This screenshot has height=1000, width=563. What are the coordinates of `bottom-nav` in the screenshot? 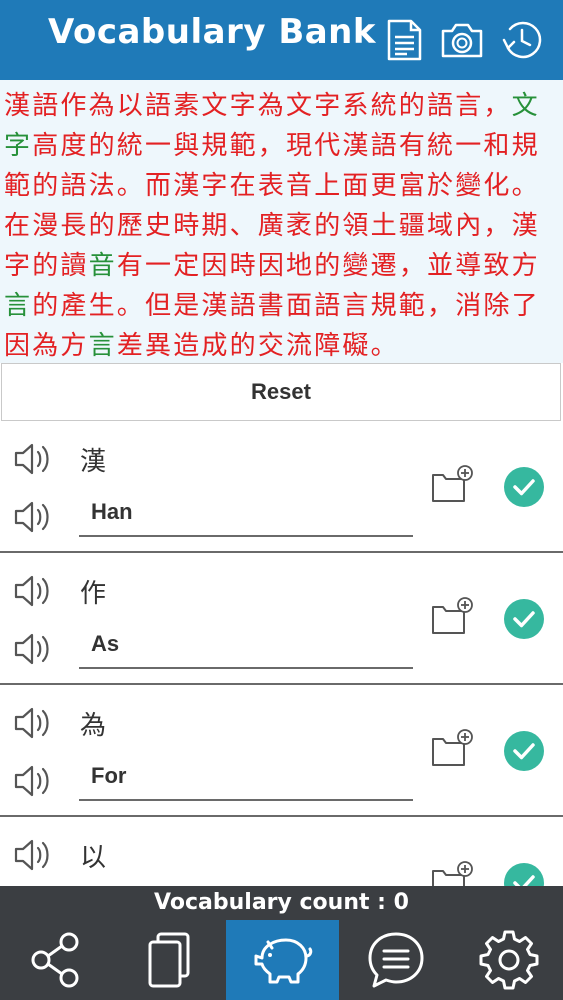 It's located at (281, 960).